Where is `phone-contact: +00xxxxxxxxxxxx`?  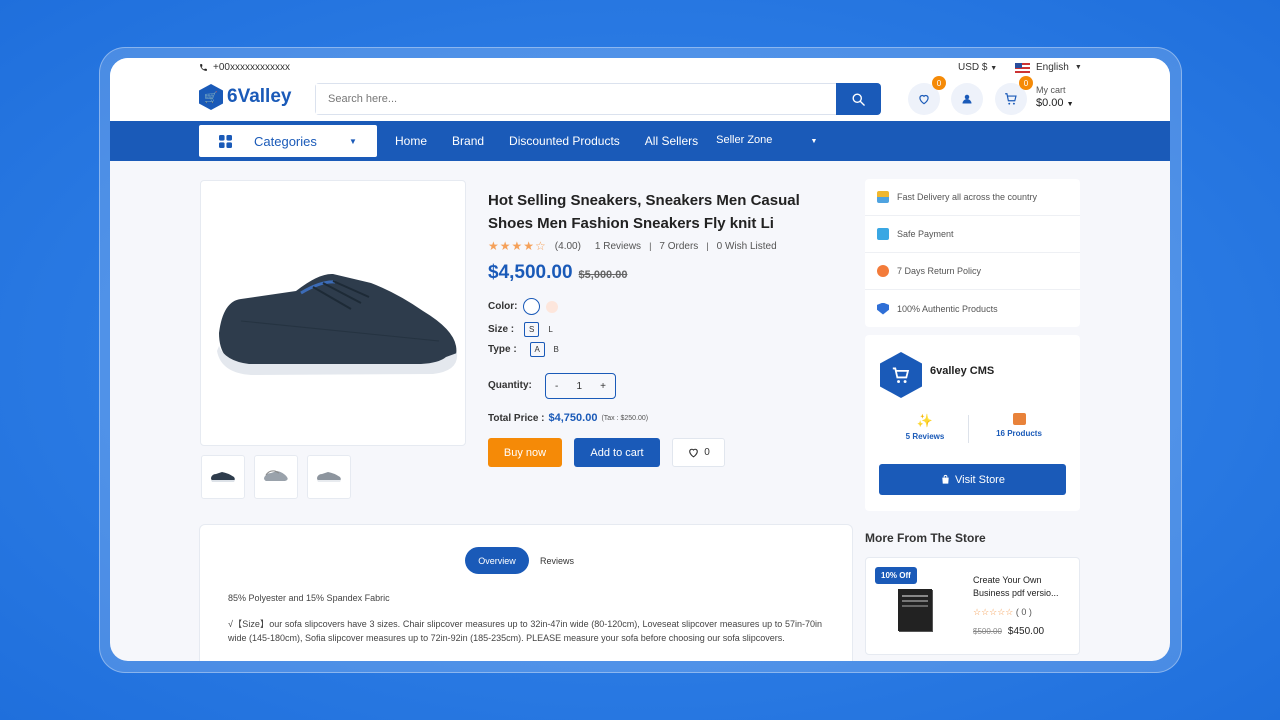
phone-contact: +00xxxxxxxxxxxx is located at coordinates (244, 67).